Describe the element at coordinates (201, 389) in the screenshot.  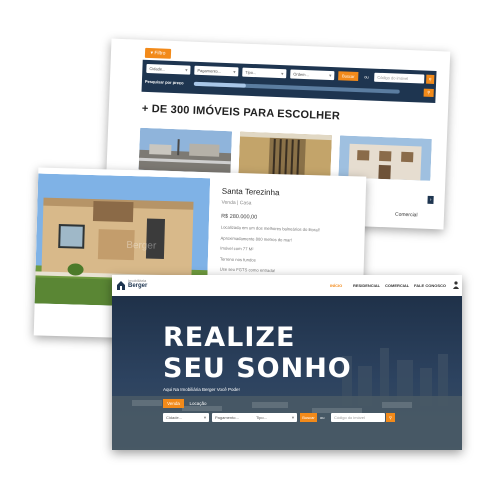
I see `hero-tagline: Aqui Na Imobiliária Berger Você Pode!` at that location.